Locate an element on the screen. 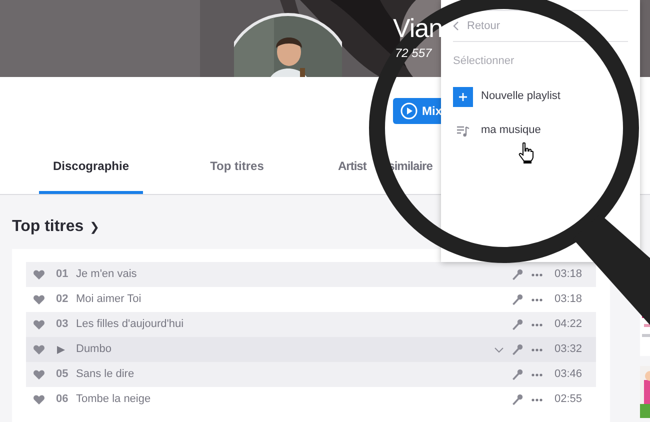 The height and width of the screenshot is (422, 650). hand-cursor-icon is located at coordinates (527, 153).